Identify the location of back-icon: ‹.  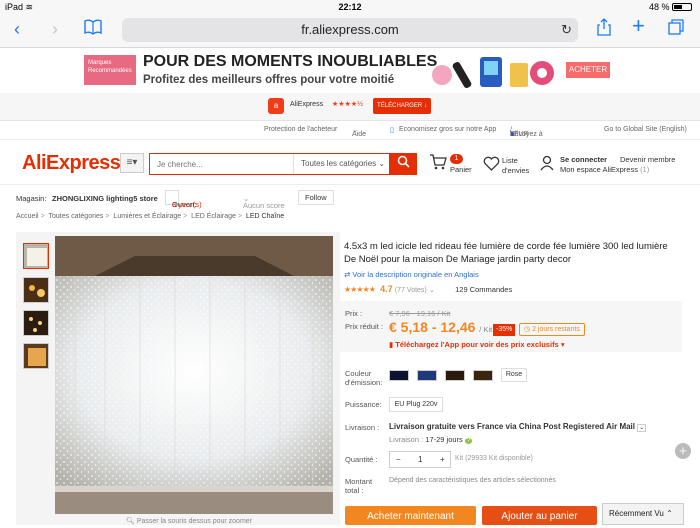
(17, 29).